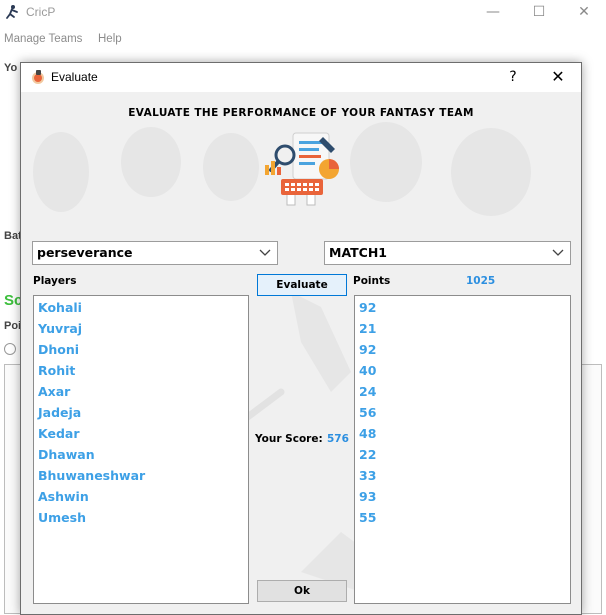 The width and height of the screenshot is (606, 615). What do you see at coordinates (367, 517) in the screenshot?
I see `list-item-points: 55` at bounding box center [367, 517].